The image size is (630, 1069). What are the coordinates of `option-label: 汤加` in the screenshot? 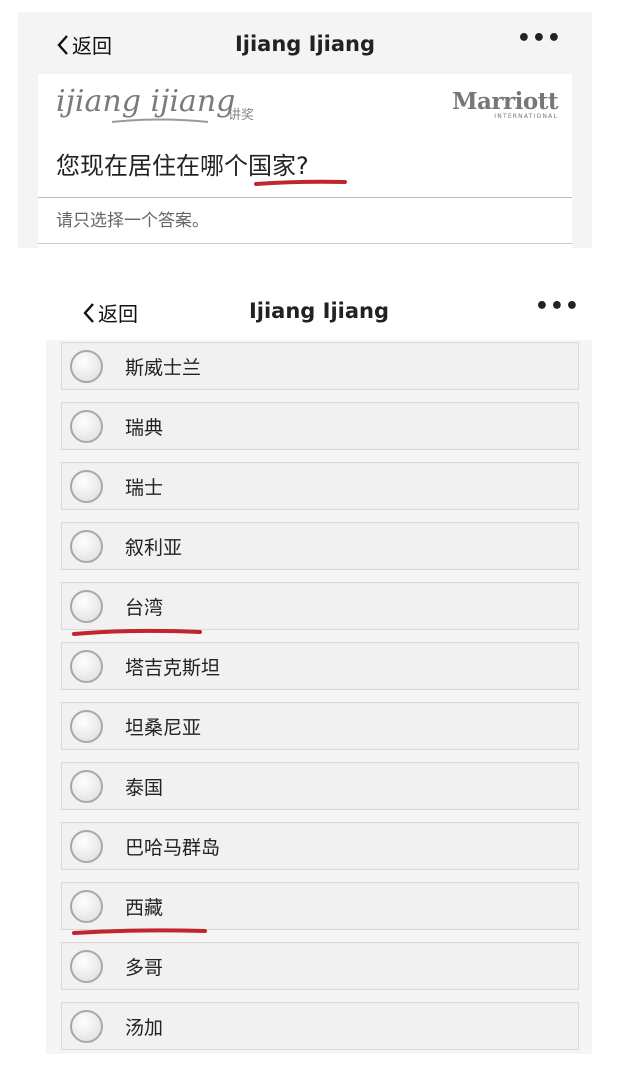 It's located at (144, 1027).